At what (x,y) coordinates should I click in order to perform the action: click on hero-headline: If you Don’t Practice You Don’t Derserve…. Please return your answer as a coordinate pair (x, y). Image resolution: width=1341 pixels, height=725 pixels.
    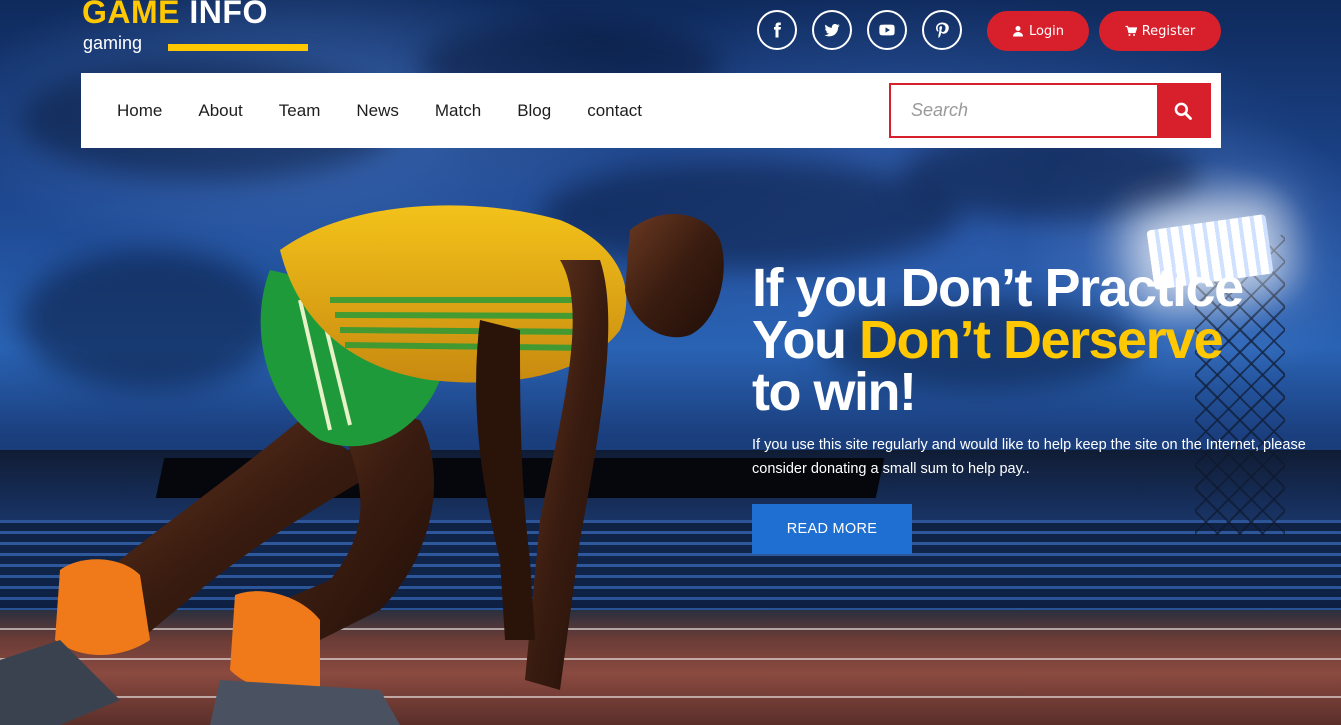
    Looking at the image, I should click on (1046, 340).